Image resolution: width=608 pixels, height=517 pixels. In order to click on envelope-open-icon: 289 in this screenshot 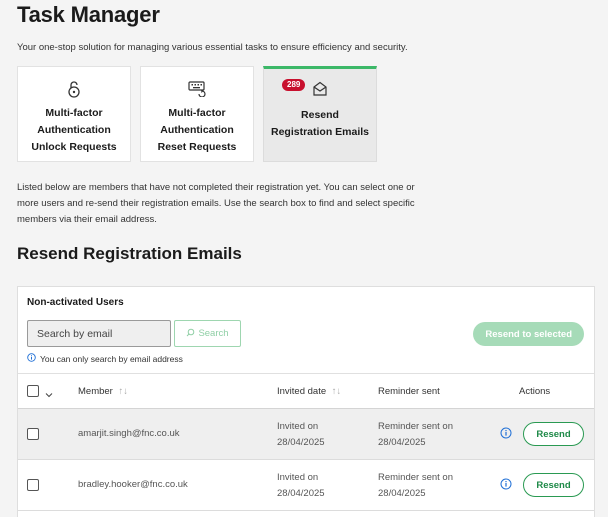, I will do `click(305, 89)`.